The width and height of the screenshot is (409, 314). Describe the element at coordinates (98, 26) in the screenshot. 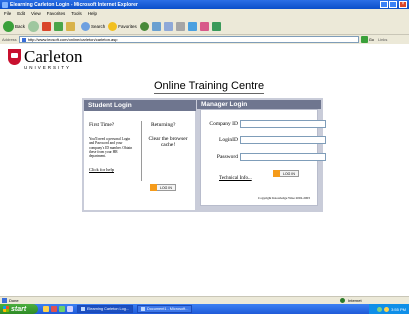

I see `search-label: Search` at that location.